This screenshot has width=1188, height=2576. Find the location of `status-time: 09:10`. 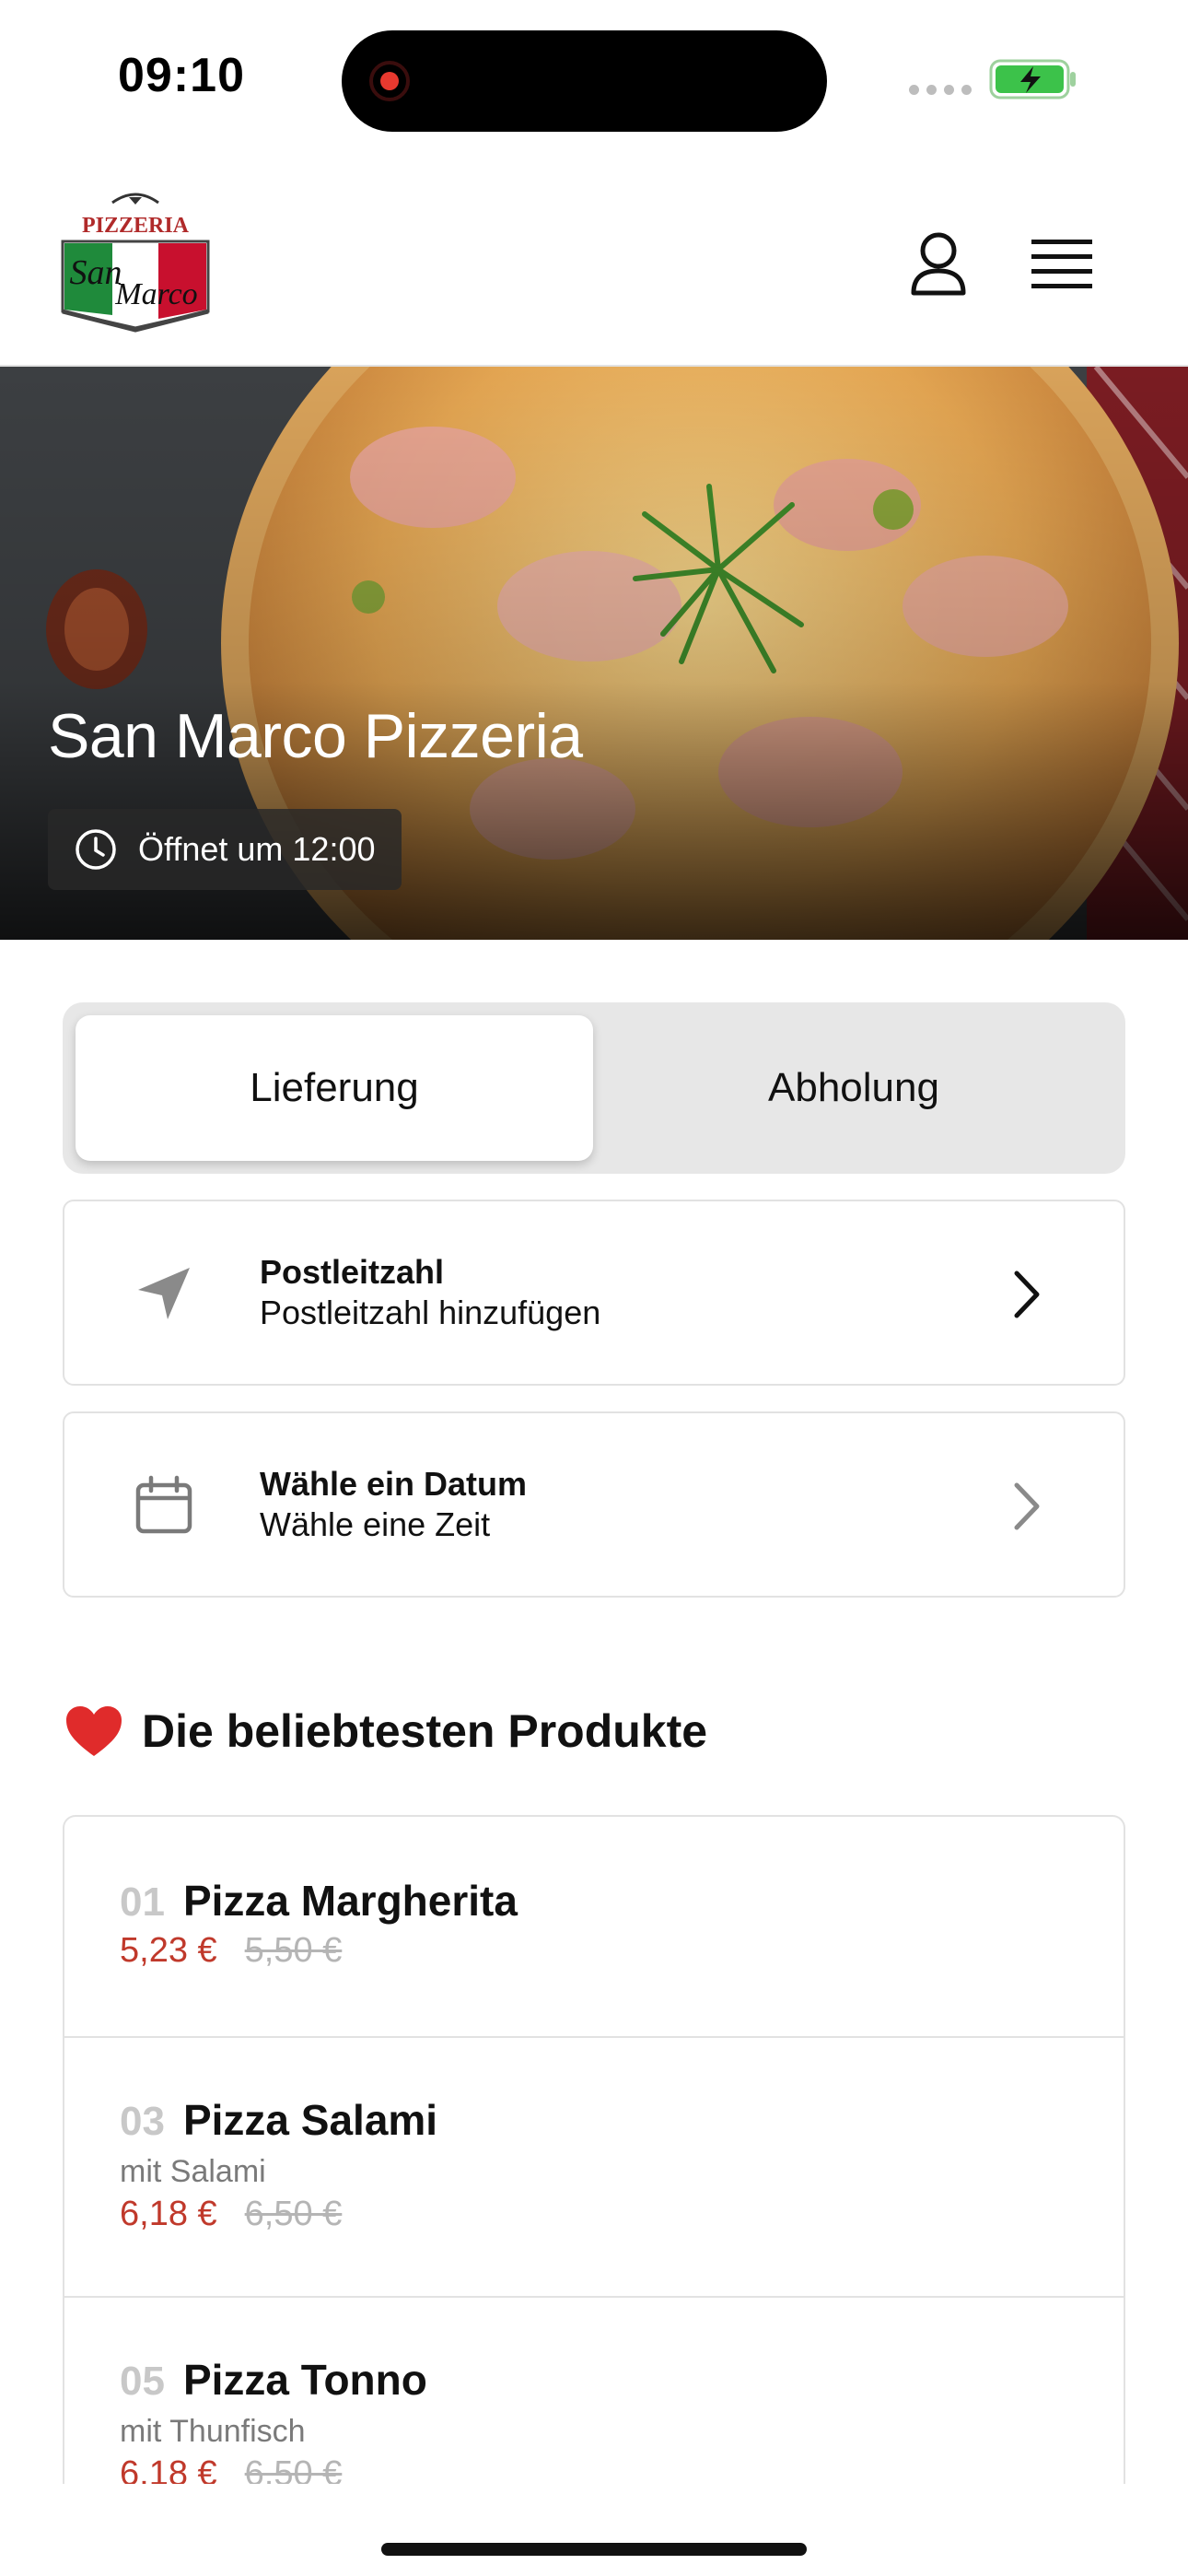

status-time: 09:10 is located at coordinates (181, 75).